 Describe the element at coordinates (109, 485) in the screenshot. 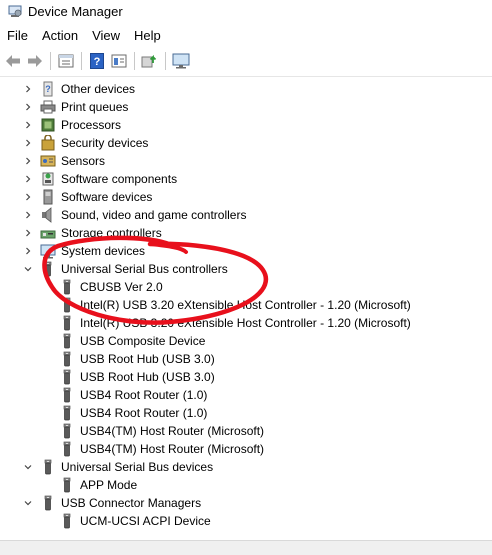

I see `tree-item-label: APP Mode` at that location.